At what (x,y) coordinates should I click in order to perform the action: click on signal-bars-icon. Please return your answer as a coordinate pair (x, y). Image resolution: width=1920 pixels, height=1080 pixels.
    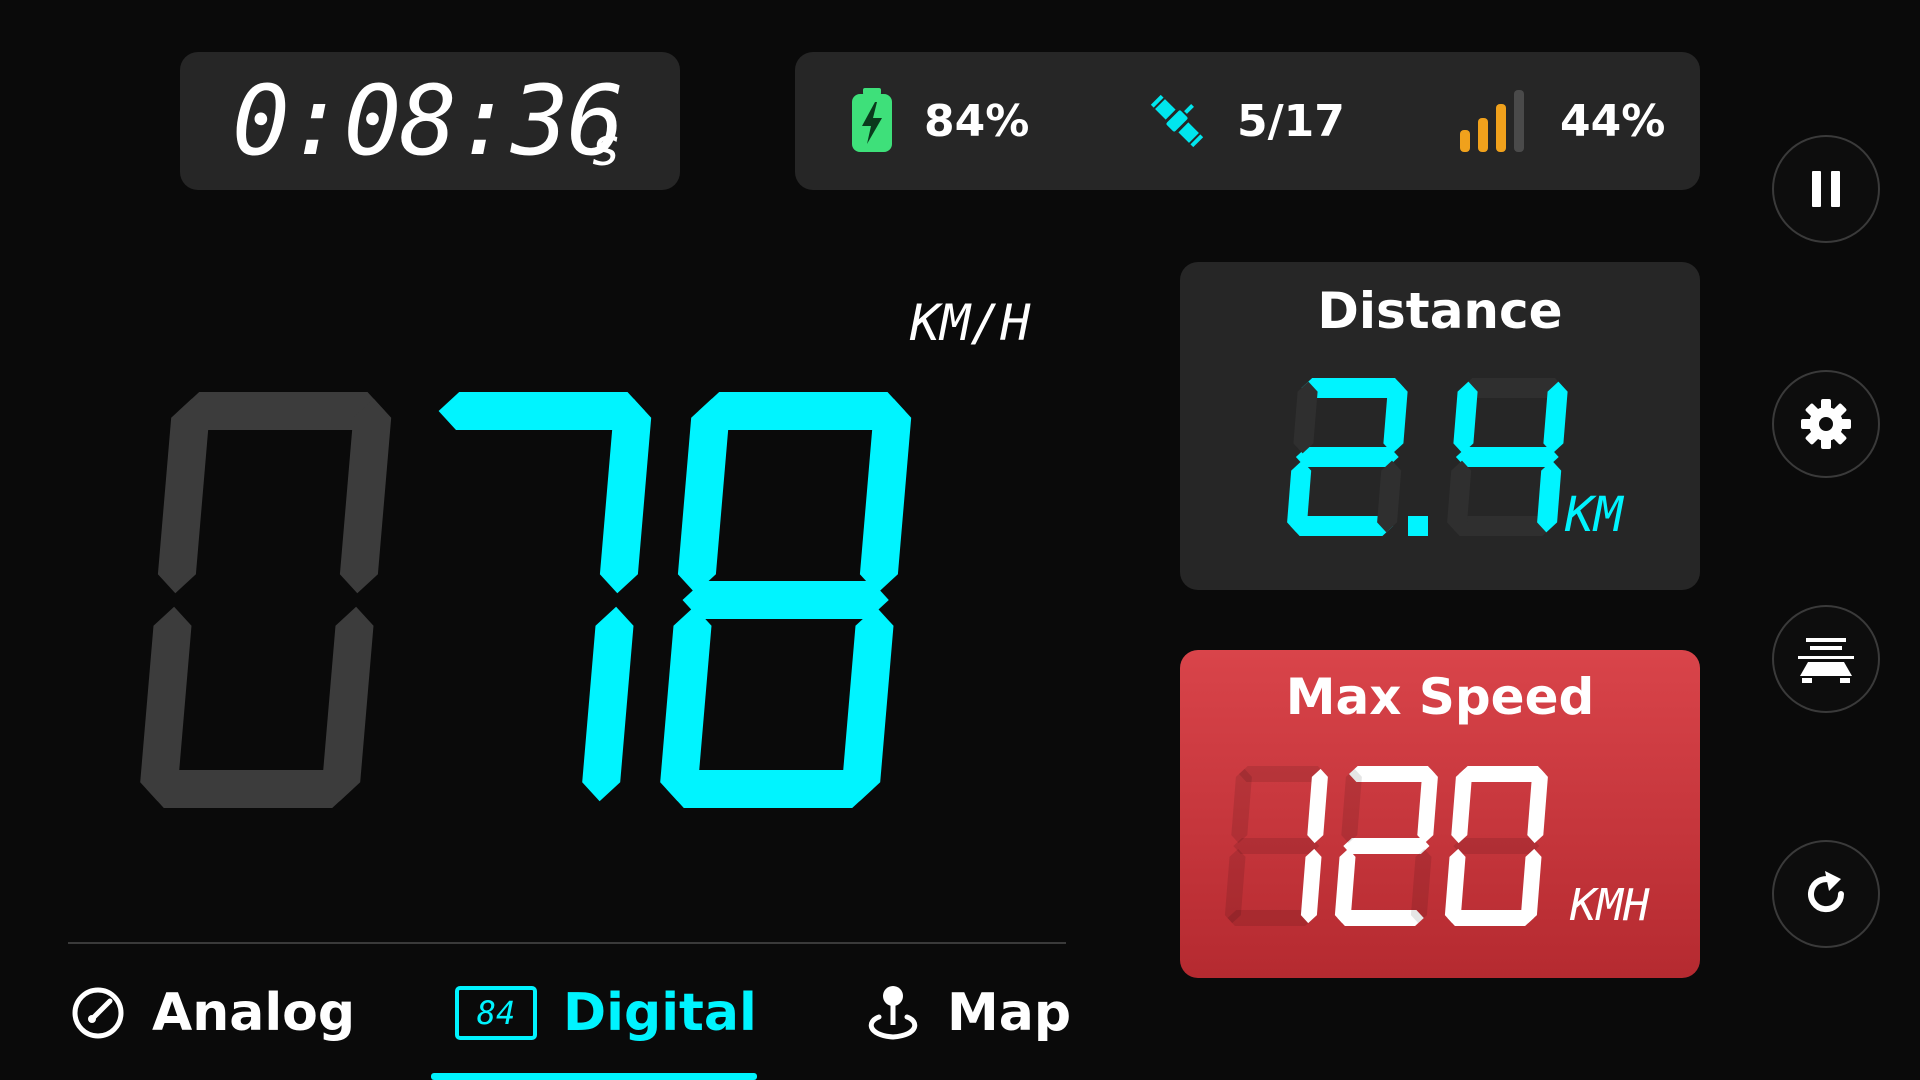
    Looking at the image, I should click on (1492, 121).